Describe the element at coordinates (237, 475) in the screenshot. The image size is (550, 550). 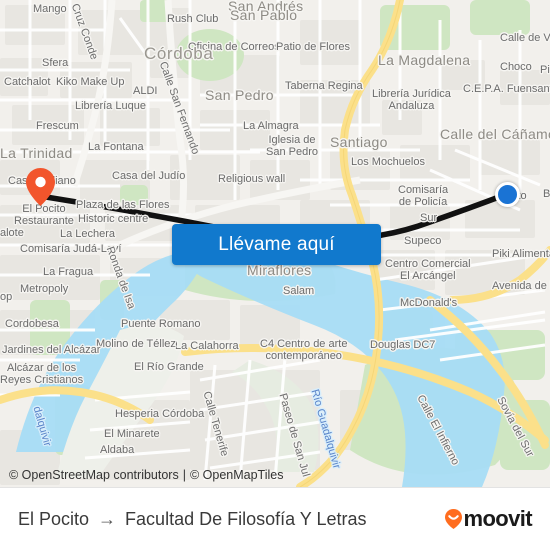
I see `openmaptiles-attribution-link: © OpenMapTiles` at that location.